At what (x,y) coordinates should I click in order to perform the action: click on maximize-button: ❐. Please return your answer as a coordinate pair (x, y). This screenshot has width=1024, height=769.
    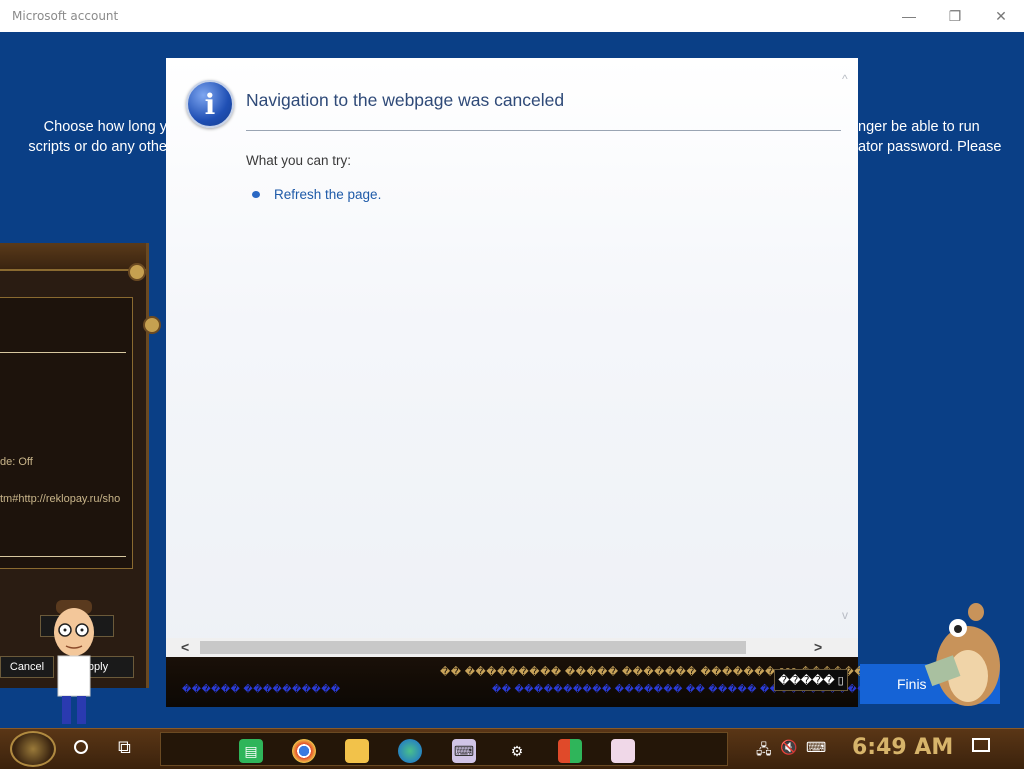
    Looking at the image, I should click on (955, 16).